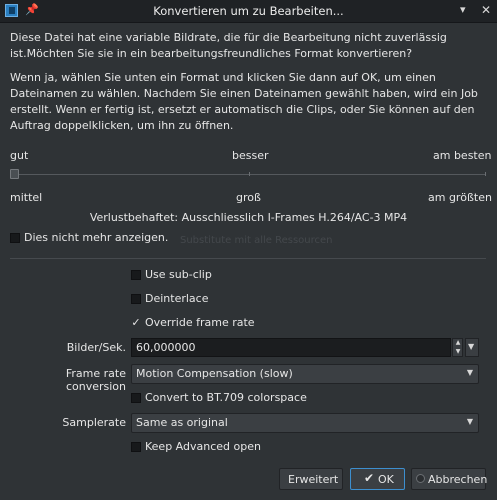 This screenshot has height=500, width=497. I want to click on fps-menu-button: ▼, so click(472, 347).